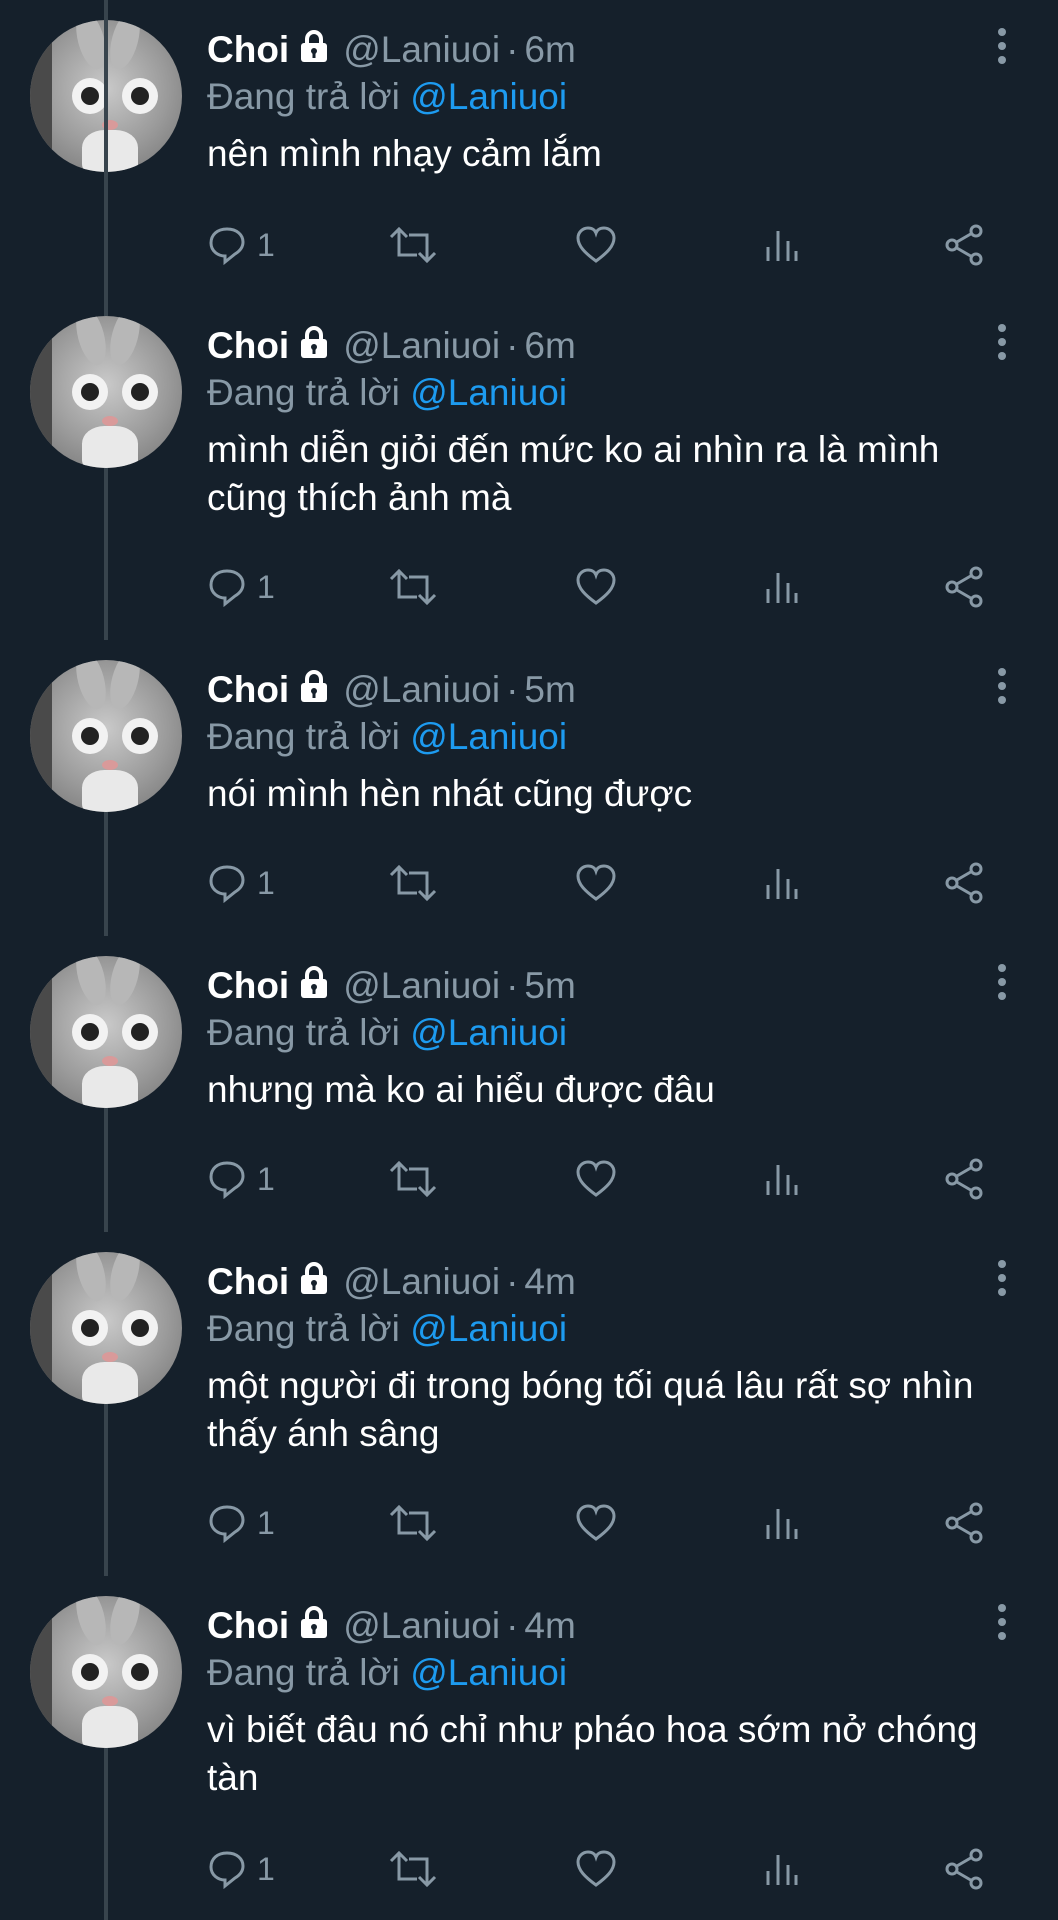  I want to click on thread-connector-line, so click(106, 1170).